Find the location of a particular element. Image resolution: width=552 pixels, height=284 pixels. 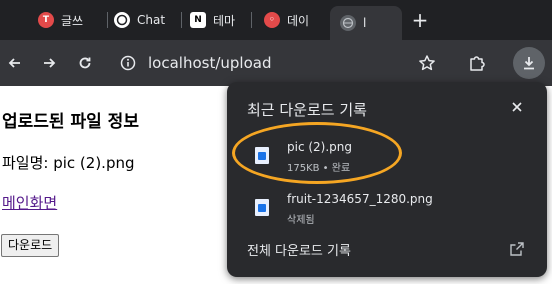

main-page-link: 메인화면 is located at coordinates (29, 202).